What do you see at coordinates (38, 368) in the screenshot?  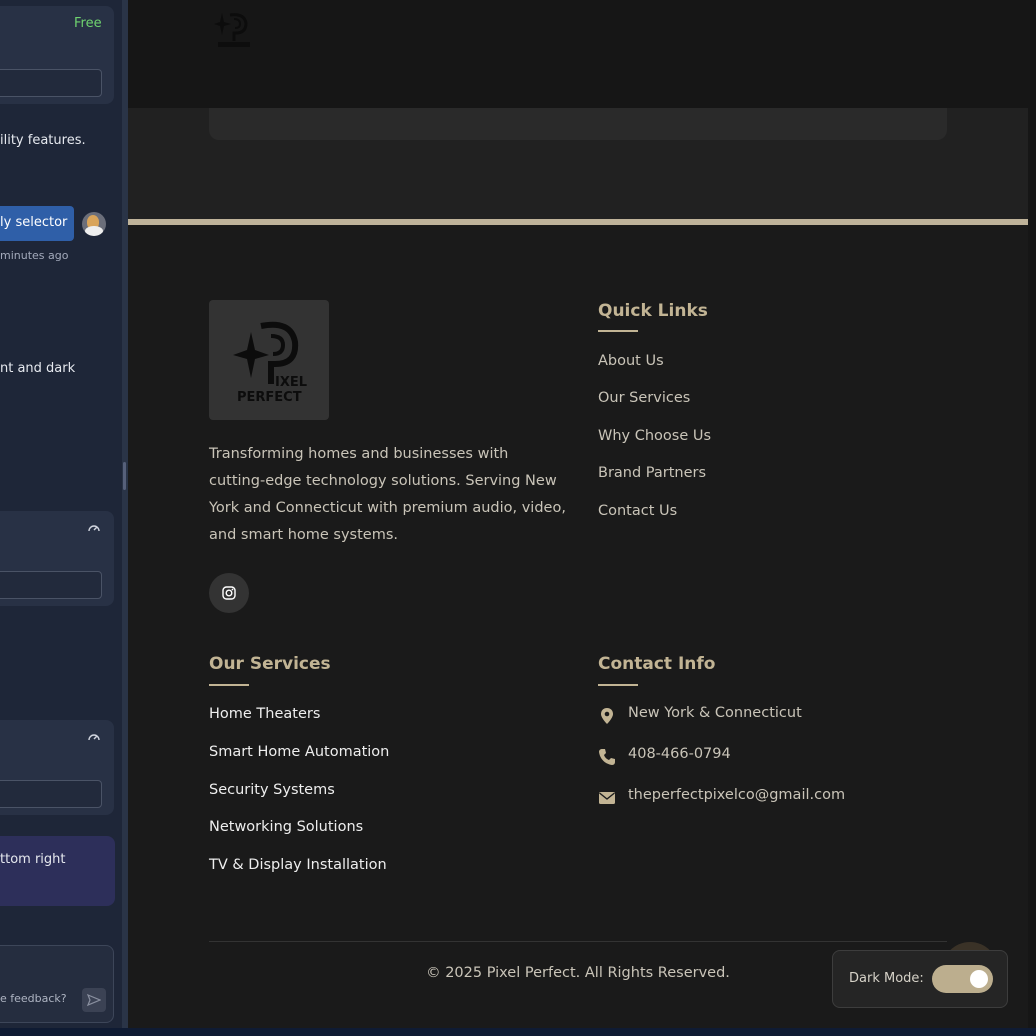 I see `dark-mode-message-text: nt and dark` at bounding box center [38, 368].